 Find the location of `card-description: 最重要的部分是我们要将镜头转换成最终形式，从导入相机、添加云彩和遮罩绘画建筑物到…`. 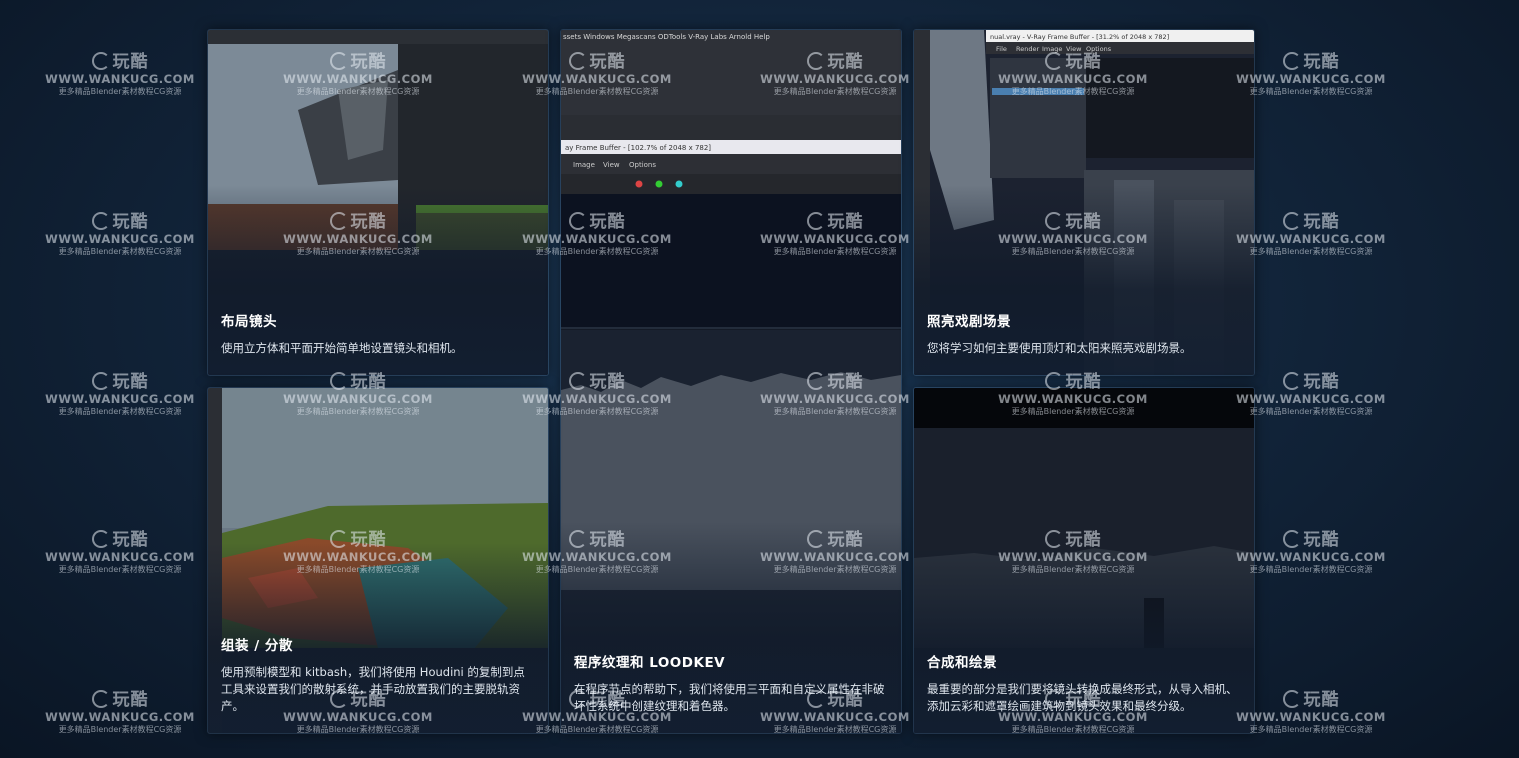

card-description: 最重要的部分是我们要将镜头转换成最终形式，从导入相机、添加云彩和遮罩绘画建筑物到… is located at coordinates (1082, 697).